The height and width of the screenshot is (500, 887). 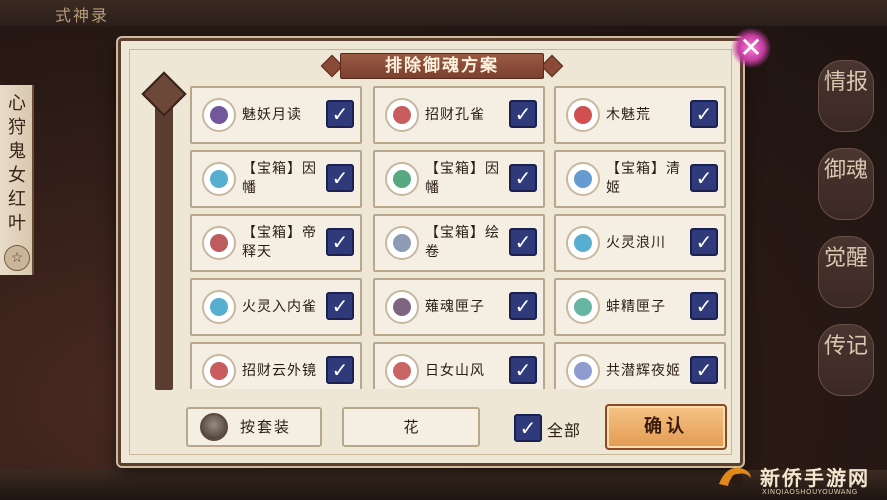 I want to click on soul-card: 日女山风 ✓, so click(x=459, y=365).